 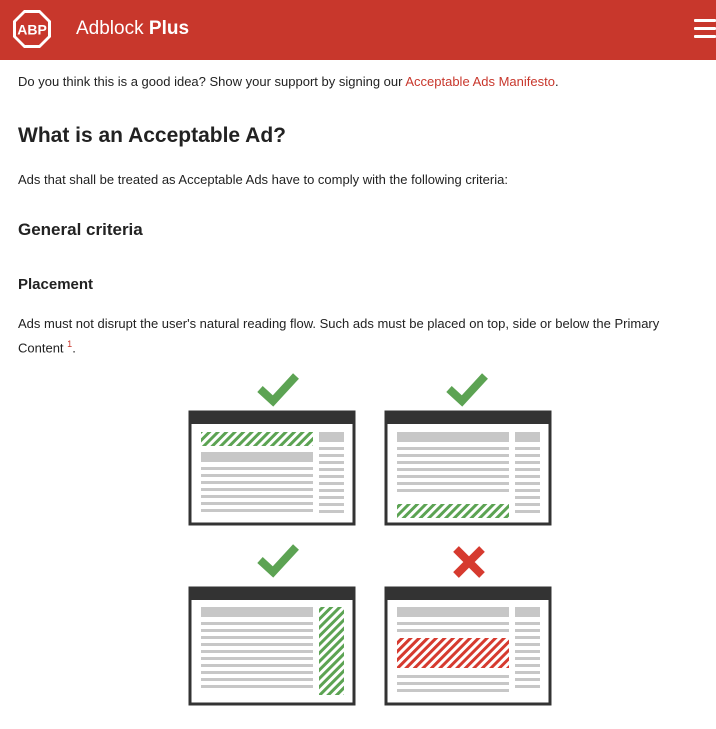 What do you see at coordinates (469, 562) in the screenshot?
I see `cross-icon` at bounding box center [469, 562].